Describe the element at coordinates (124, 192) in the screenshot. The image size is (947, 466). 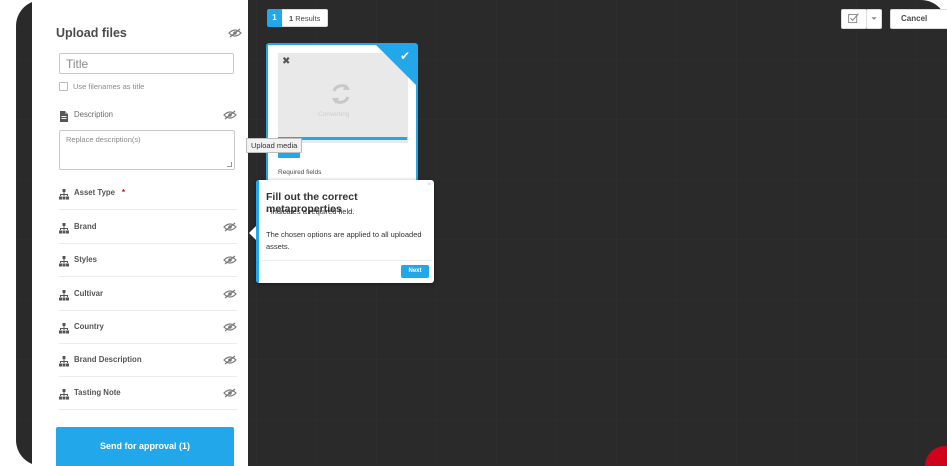
I see `required-star: *` at that location.